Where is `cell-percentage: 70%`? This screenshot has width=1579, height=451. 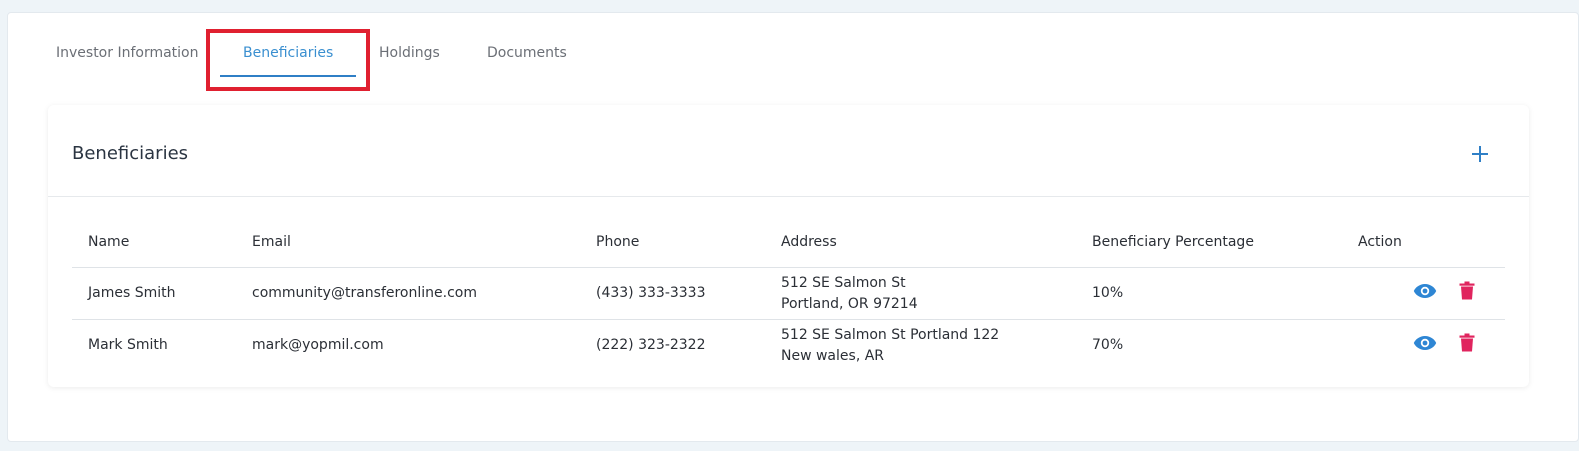
cell-percentage: 70% is located at coordinates (1108, 345).